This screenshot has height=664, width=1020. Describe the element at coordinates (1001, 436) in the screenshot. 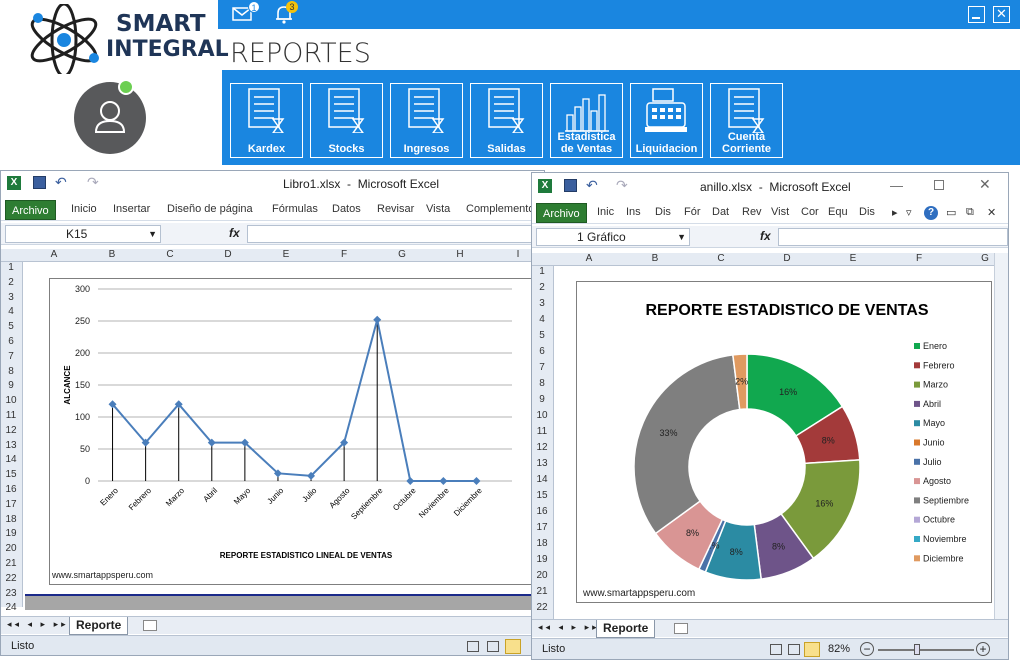

I see `vertical-scrollbar` at that location.